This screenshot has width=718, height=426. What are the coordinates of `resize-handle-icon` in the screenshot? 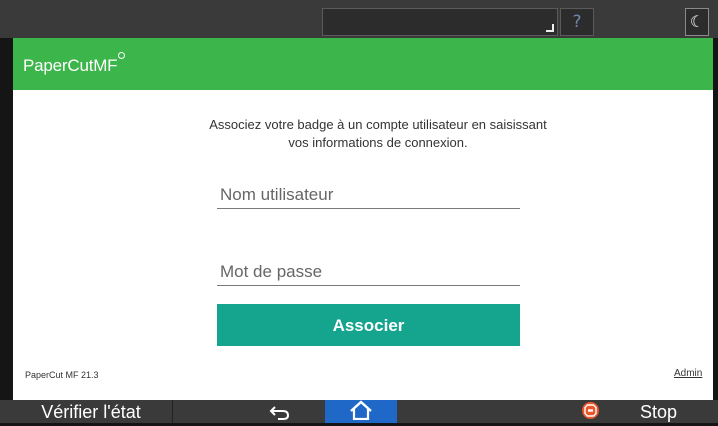 It's located at (550, 28).